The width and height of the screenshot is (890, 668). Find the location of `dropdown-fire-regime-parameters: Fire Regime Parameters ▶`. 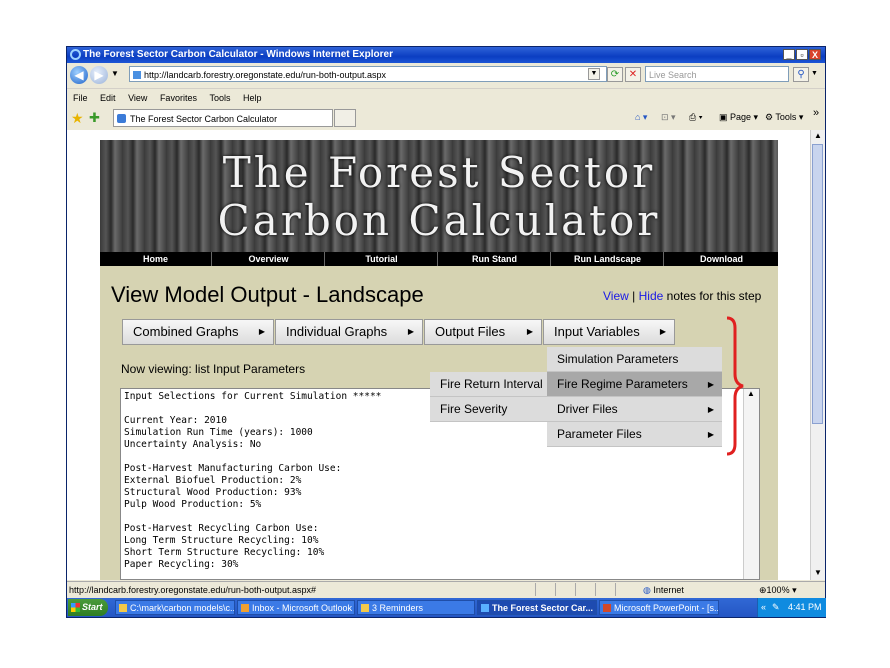

dropdown-fire-regime-parameters: Fire Regime Parameters ▶ is located at coordinates (634, 384).